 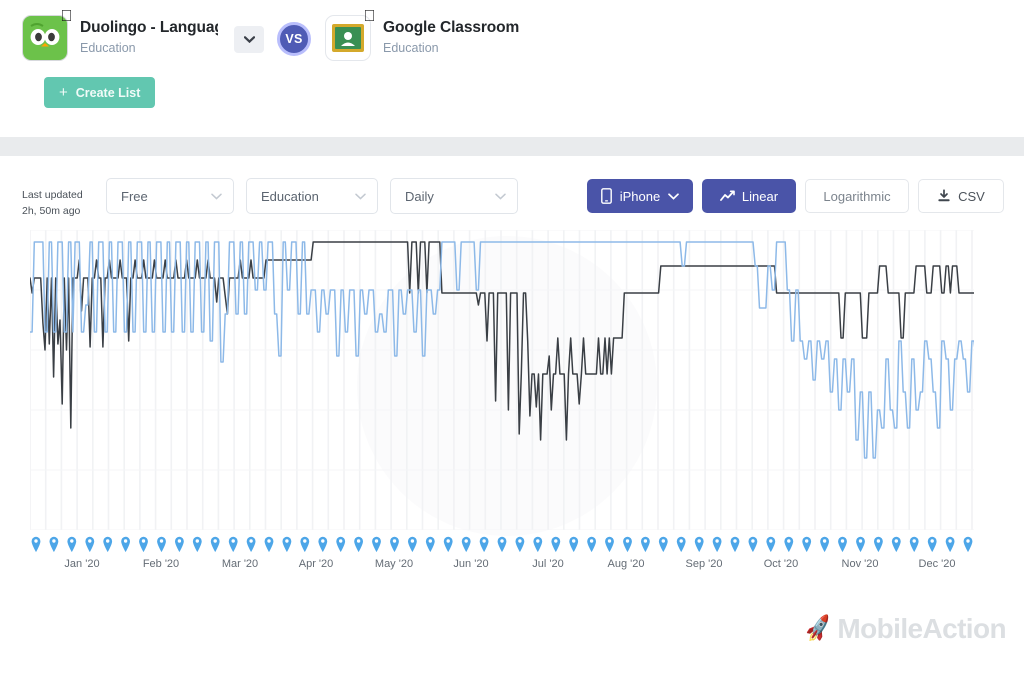 I want to click on pins-svg, so click(x=502, y=544).